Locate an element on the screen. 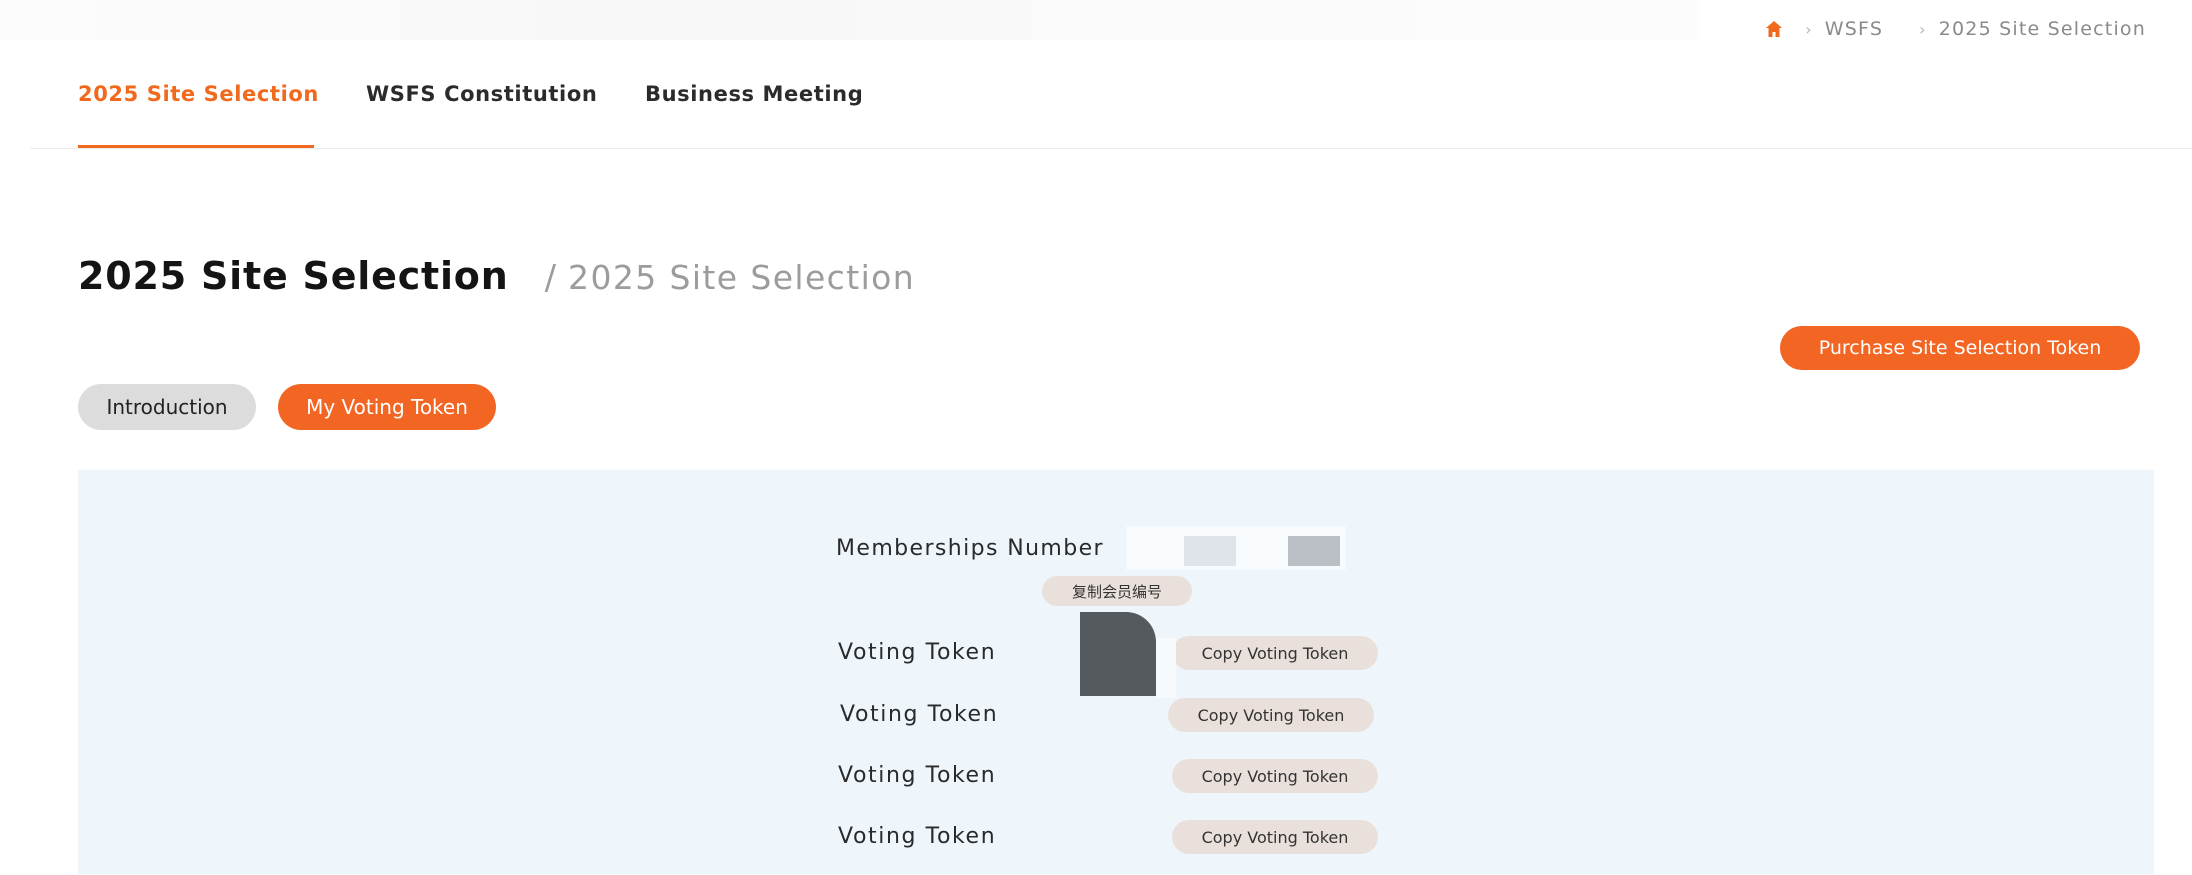  breadcrumb: › WSFS › 2025 Site Selection is located at coordinates (1955, 29).